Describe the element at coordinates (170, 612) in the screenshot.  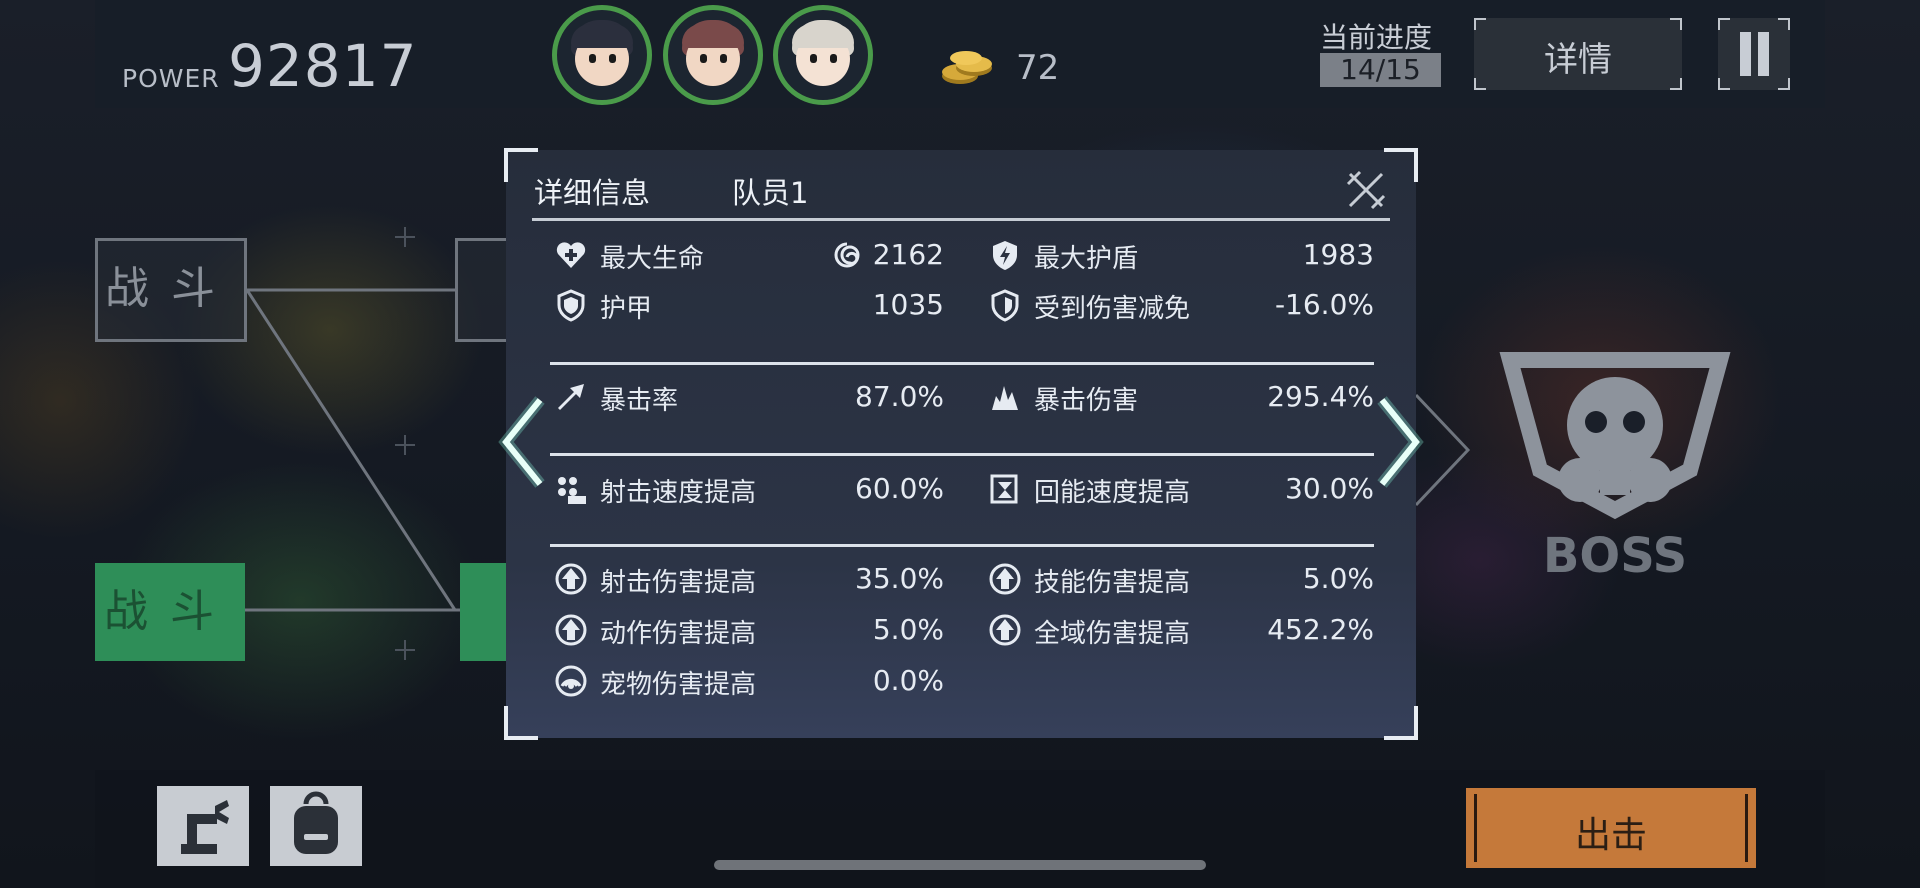
I see `battle-node-2: 战斗` at that location.